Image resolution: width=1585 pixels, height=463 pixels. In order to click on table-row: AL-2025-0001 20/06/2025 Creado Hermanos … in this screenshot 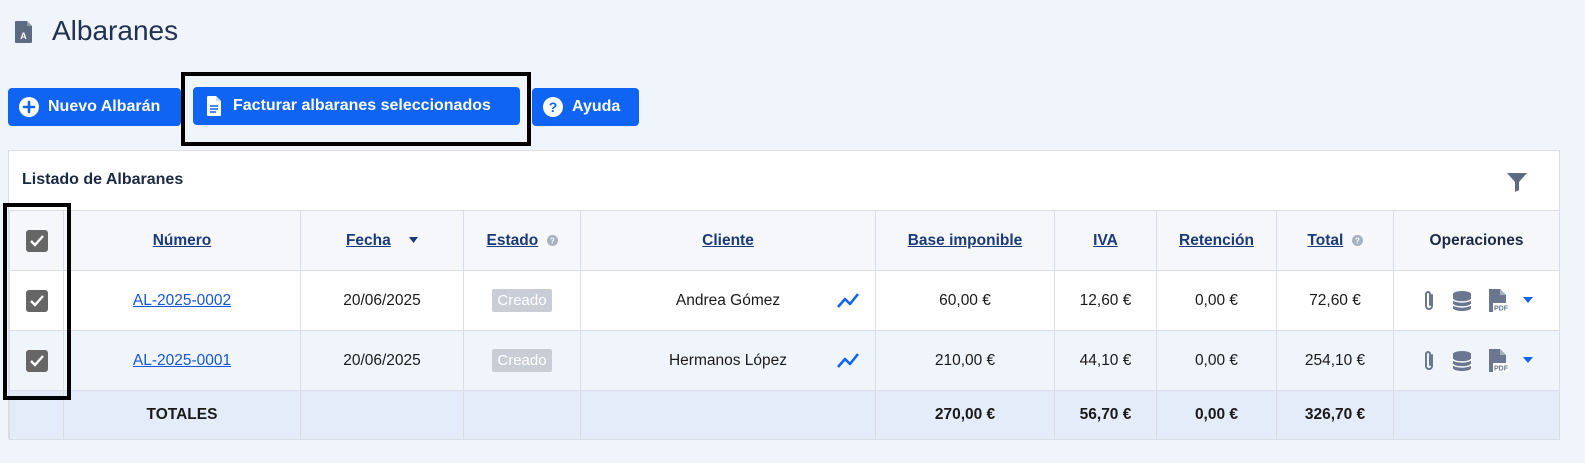, I will do `click(784, 360)`.